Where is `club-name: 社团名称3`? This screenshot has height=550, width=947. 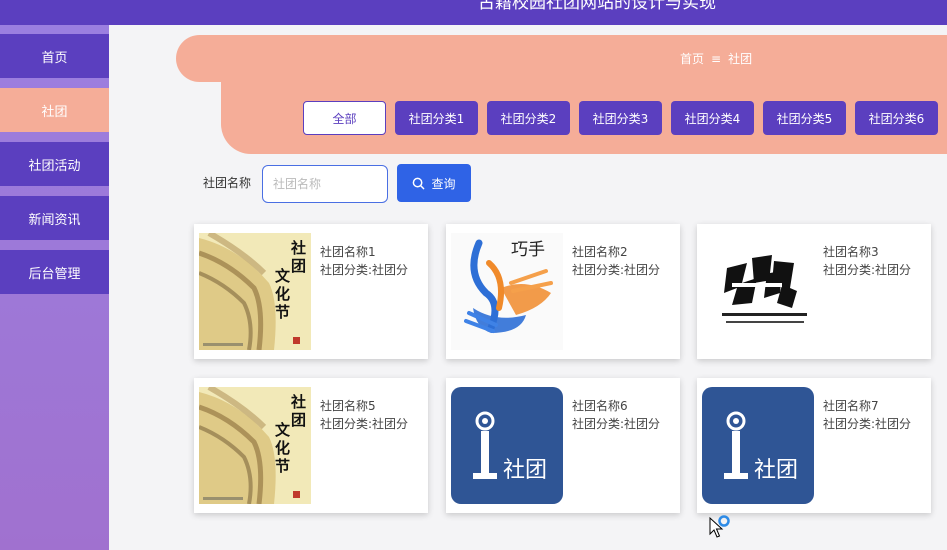 club-name: 社团名称3 is located at coordinates (851, 252).